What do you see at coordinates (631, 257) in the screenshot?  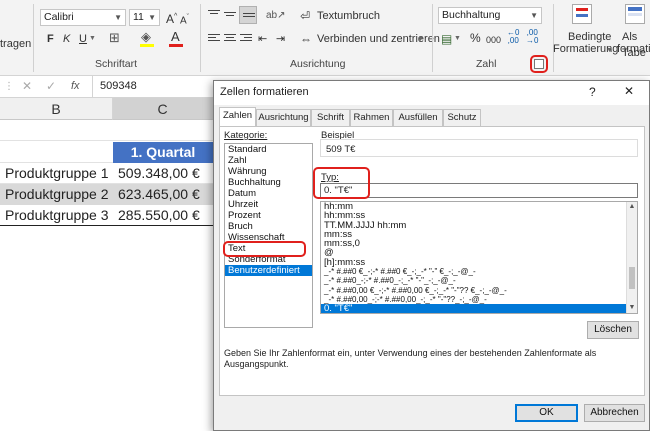 I see `scrollbar: ▲ ▼` at bounding box center [631, 257].